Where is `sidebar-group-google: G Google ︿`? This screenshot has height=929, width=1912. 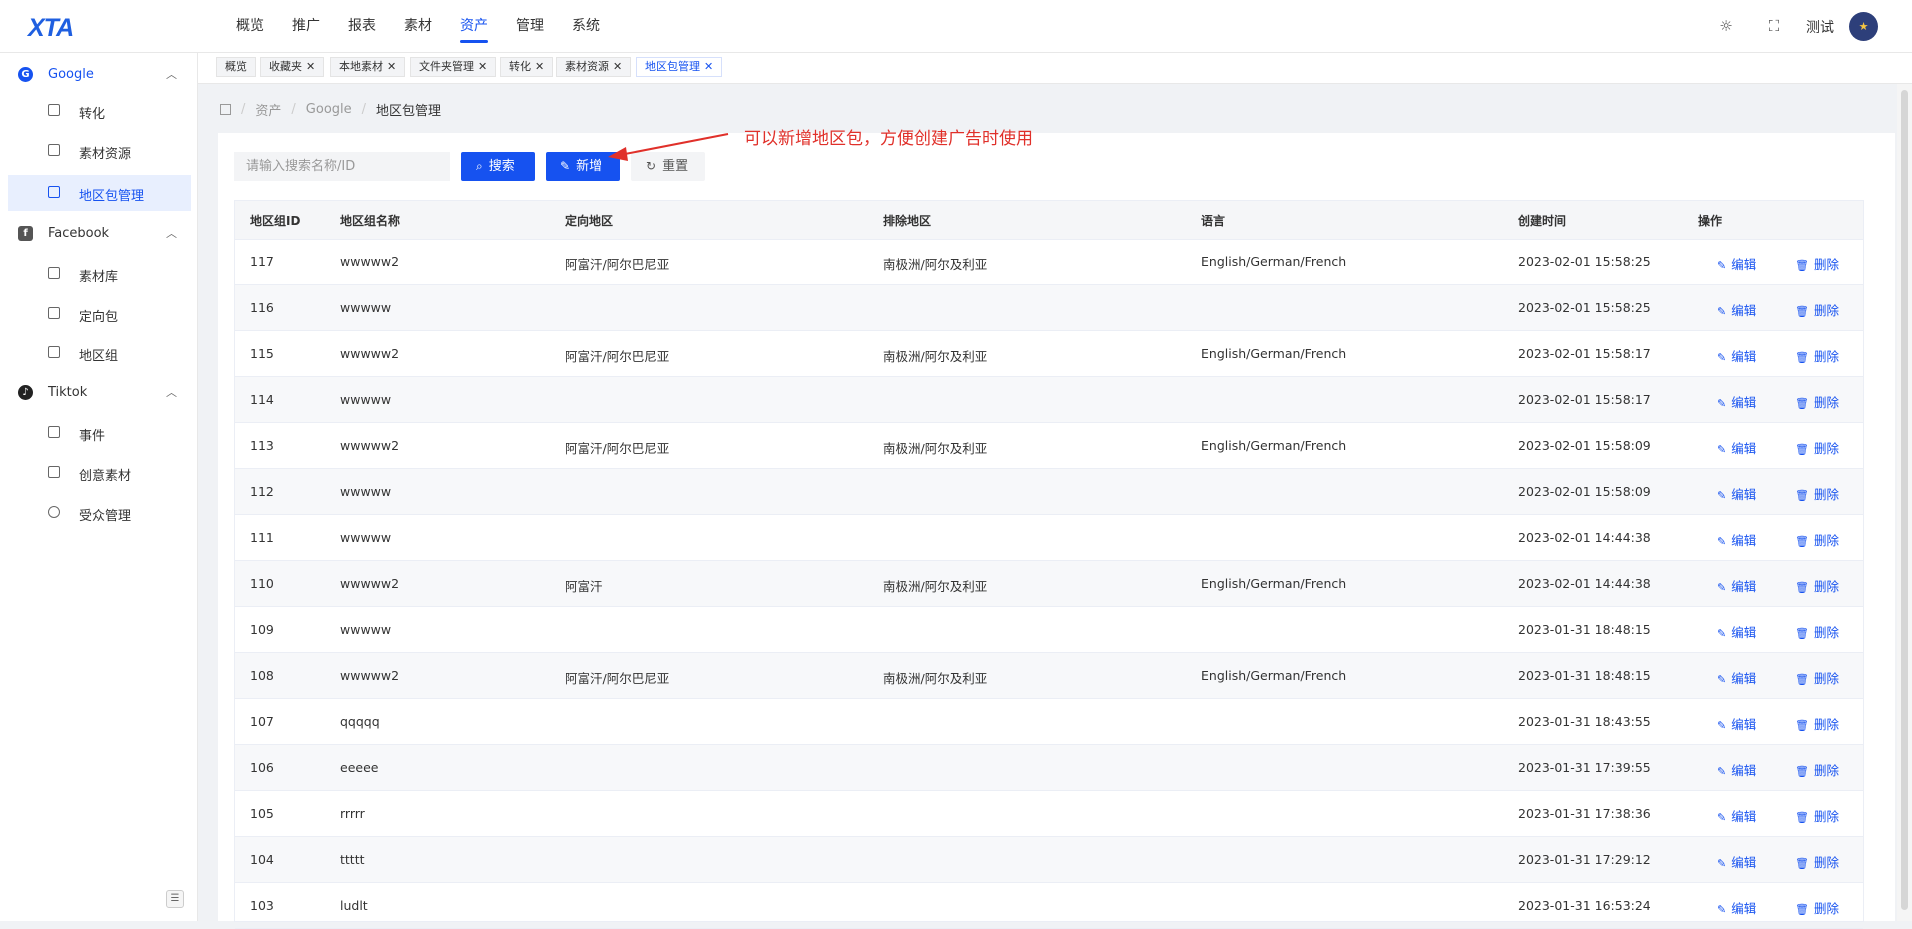 sidebar-group-google: G Google ︿ is located at coordinates (99, 75).